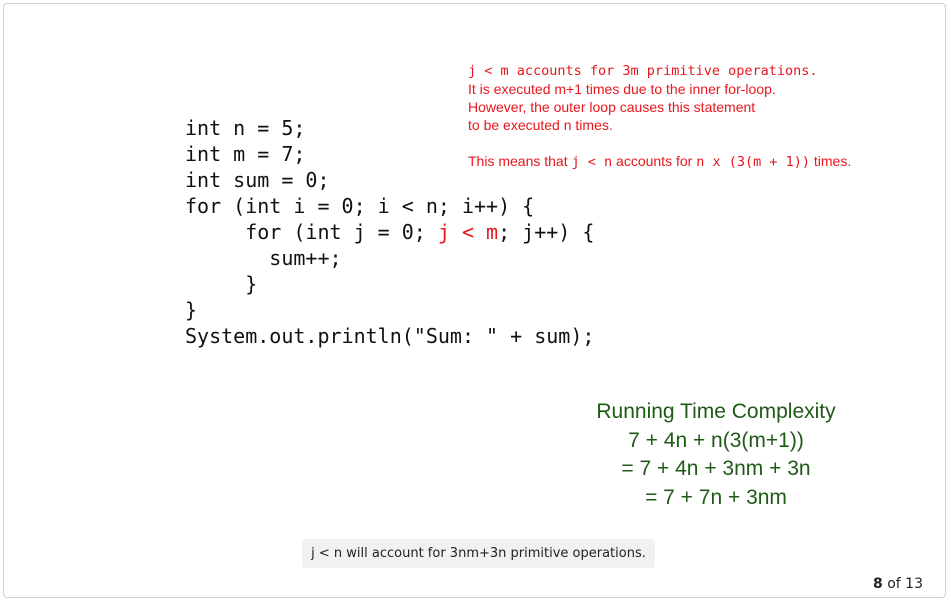 Image resolution: width=951 pixels, height=602 pixels. I want to click on current-page: 8, so click(878, 584).